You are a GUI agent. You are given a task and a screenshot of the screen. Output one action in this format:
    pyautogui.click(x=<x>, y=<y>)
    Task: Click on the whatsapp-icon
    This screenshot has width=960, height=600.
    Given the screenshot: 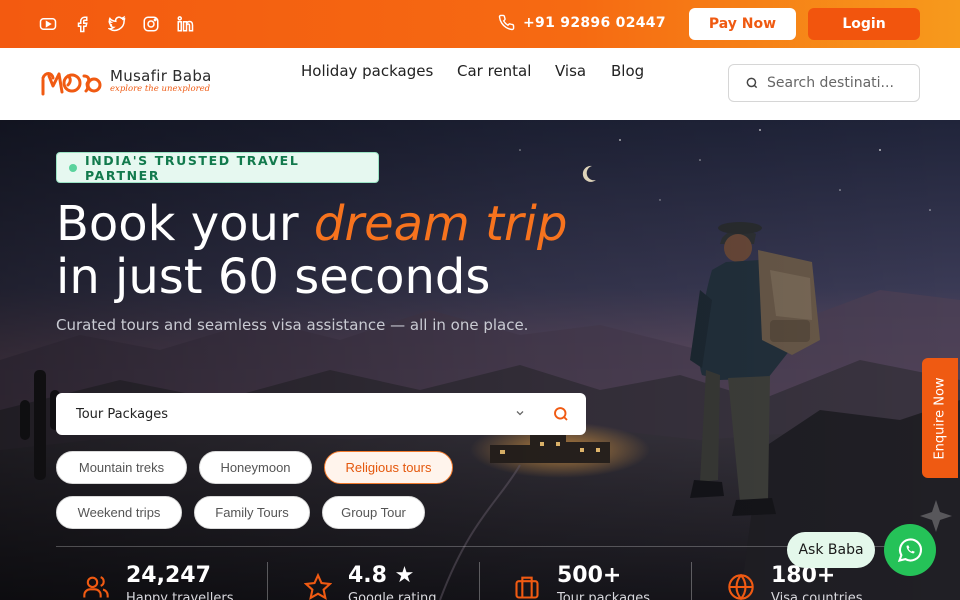 What is the action you would take?
    pyautogui.click(x=910, y=550)
    